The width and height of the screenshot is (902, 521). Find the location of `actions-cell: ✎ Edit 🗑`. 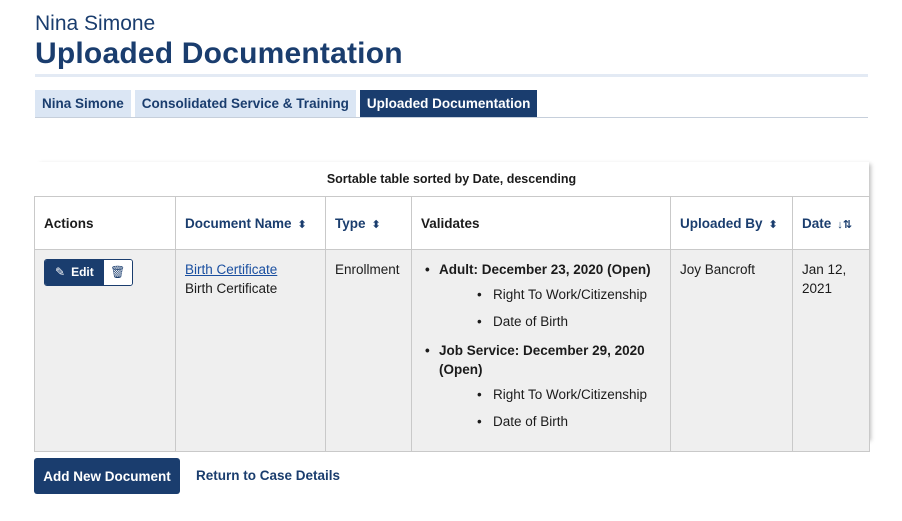

actions-cell: ✎ Edit 🗑 is located at coordinates (105, 350).